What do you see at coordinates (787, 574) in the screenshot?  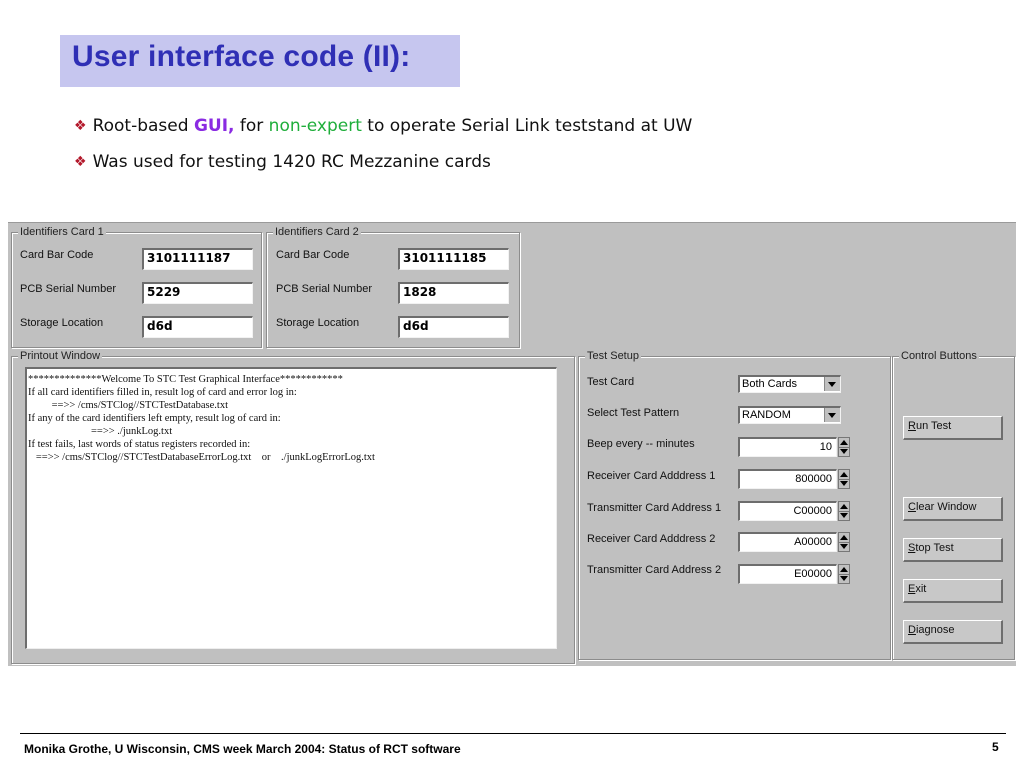 I see `tx2-address-field: E00000` at bounding box center [787, 574].